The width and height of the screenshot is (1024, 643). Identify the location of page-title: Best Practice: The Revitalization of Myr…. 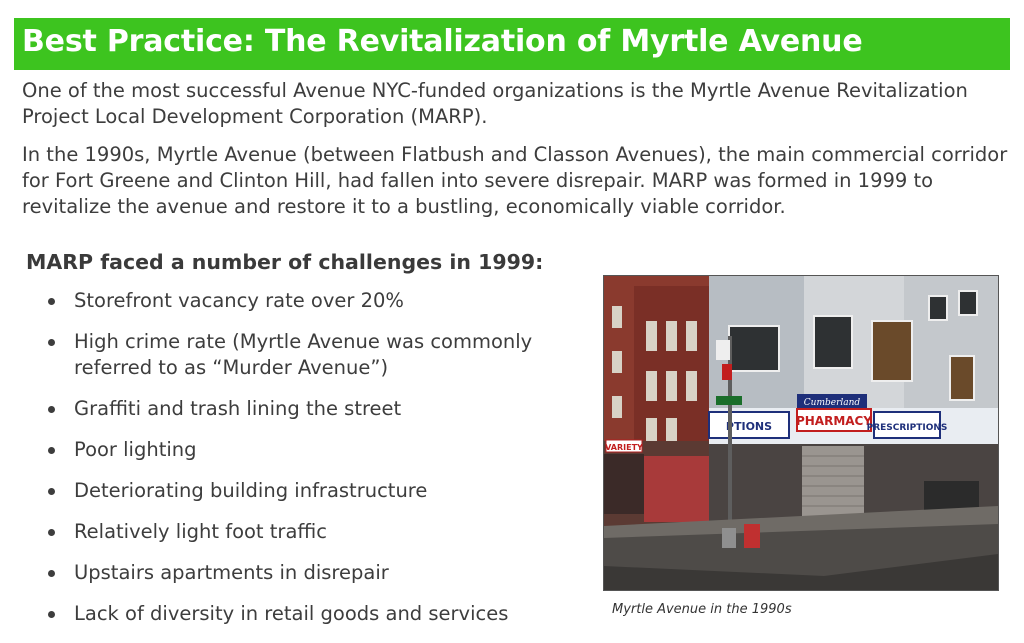
(442, 41).